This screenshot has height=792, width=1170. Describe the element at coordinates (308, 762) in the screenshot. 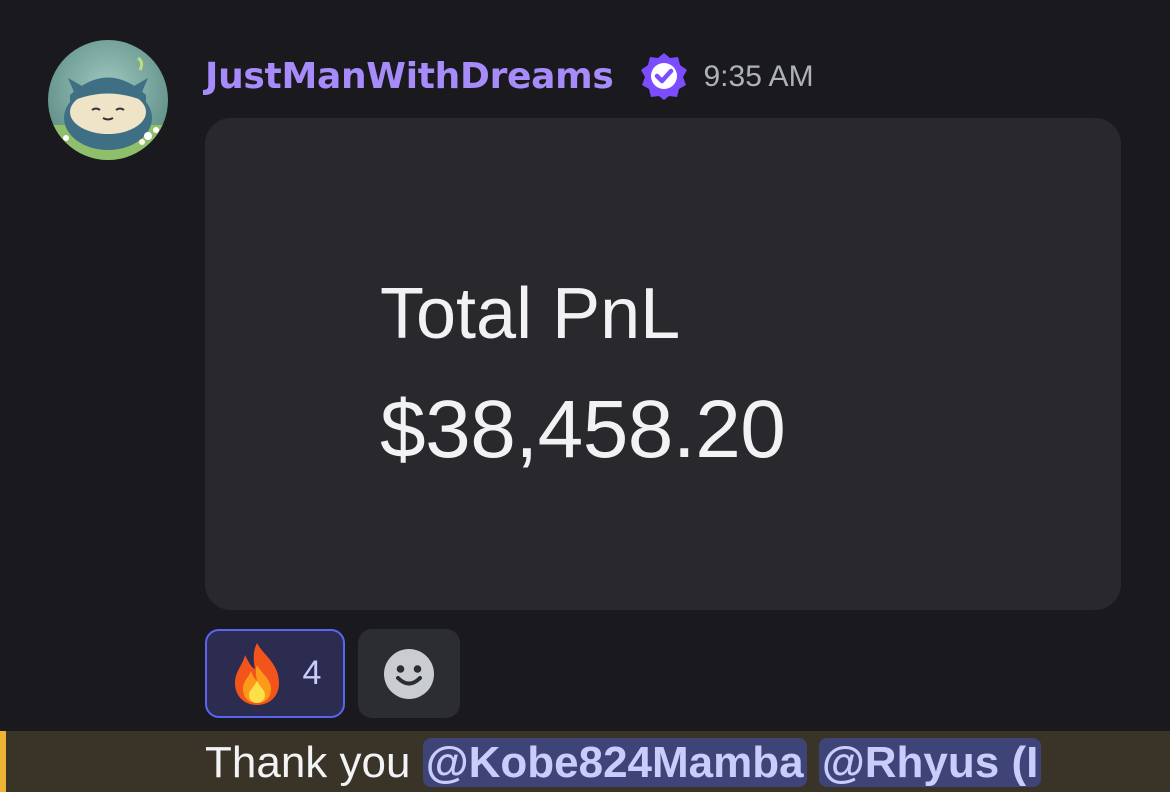

I see `message-text: Thank you` at that location.